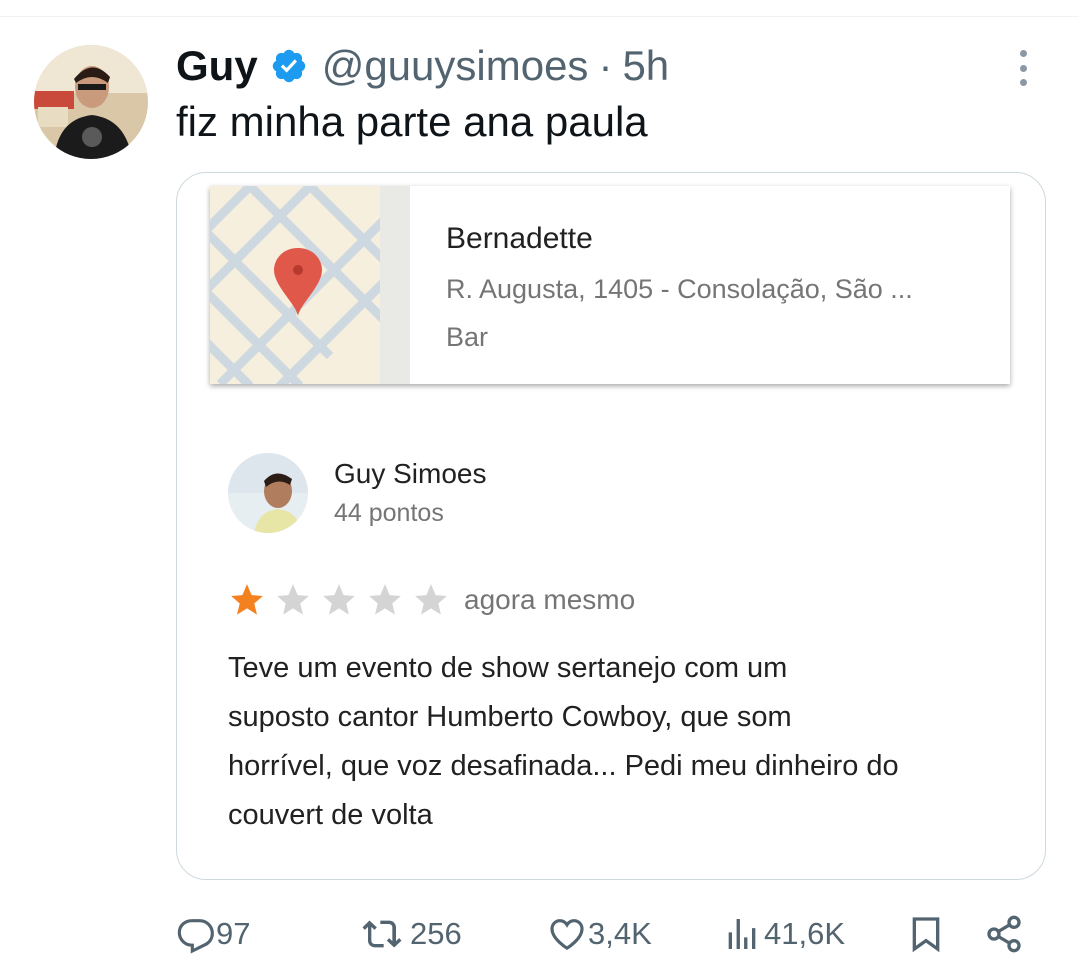 This screenshot has width=1079, height=967. What do you see at coordinates (217, 66) in the screenshot?
I see `author-display-name: Guy` at bounding box center [217, 66].